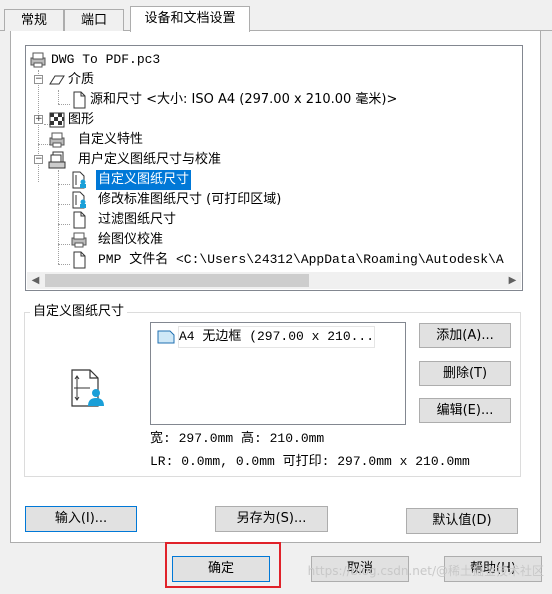  What do you see at coordinates (425, 571) in the screenshot?
I see `watermark: https://blog.csdn.net/@稀土掘金技术社区` at bounding box center [425, 571].